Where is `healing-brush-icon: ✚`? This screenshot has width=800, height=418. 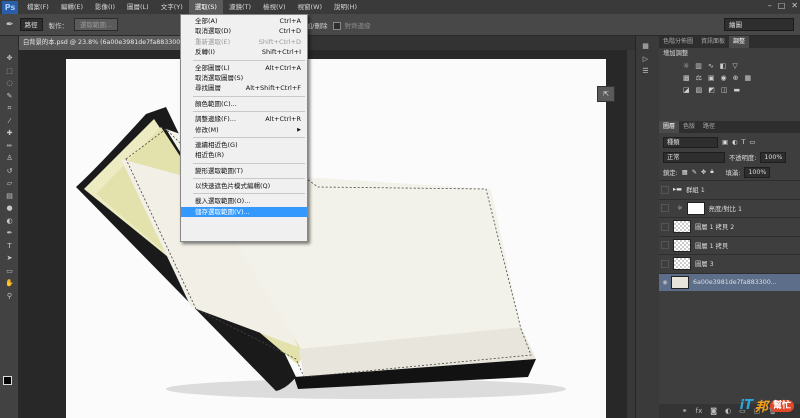
healing-brush-icon: ✚ is located at coordinates (9, 133).